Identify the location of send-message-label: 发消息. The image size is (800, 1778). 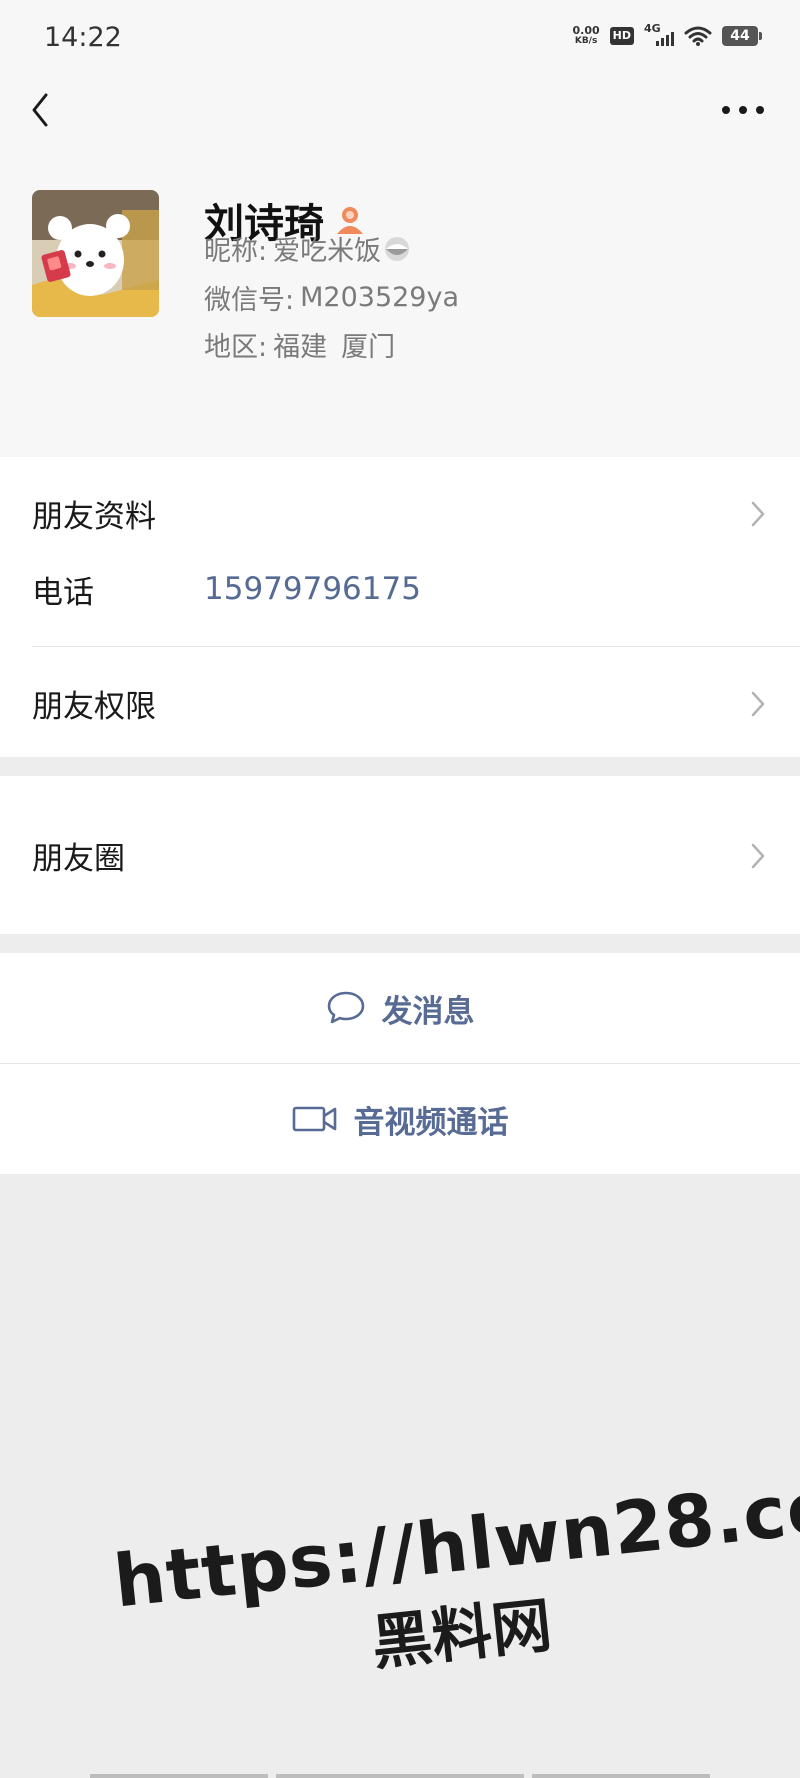
(428, 1011).